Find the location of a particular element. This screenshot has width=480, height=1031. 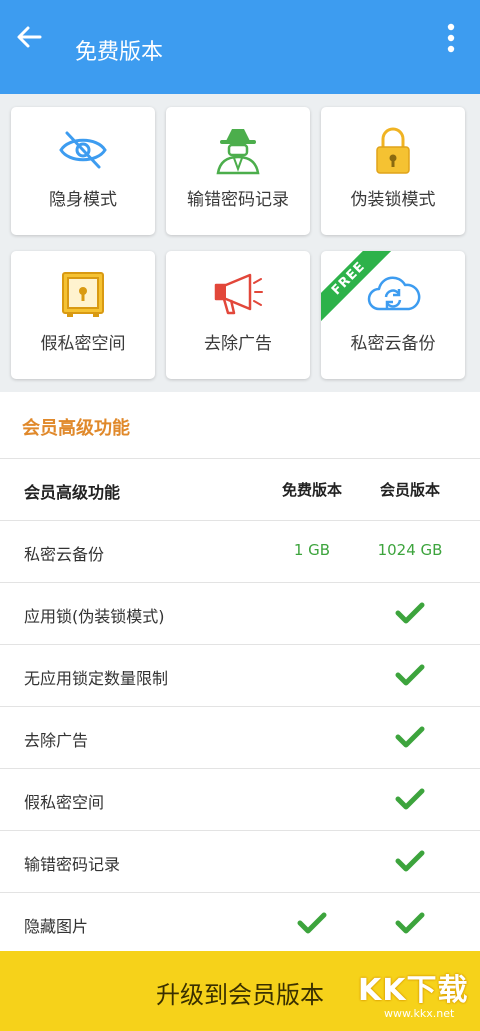

spy-icon is located at coordinates (238, 152).